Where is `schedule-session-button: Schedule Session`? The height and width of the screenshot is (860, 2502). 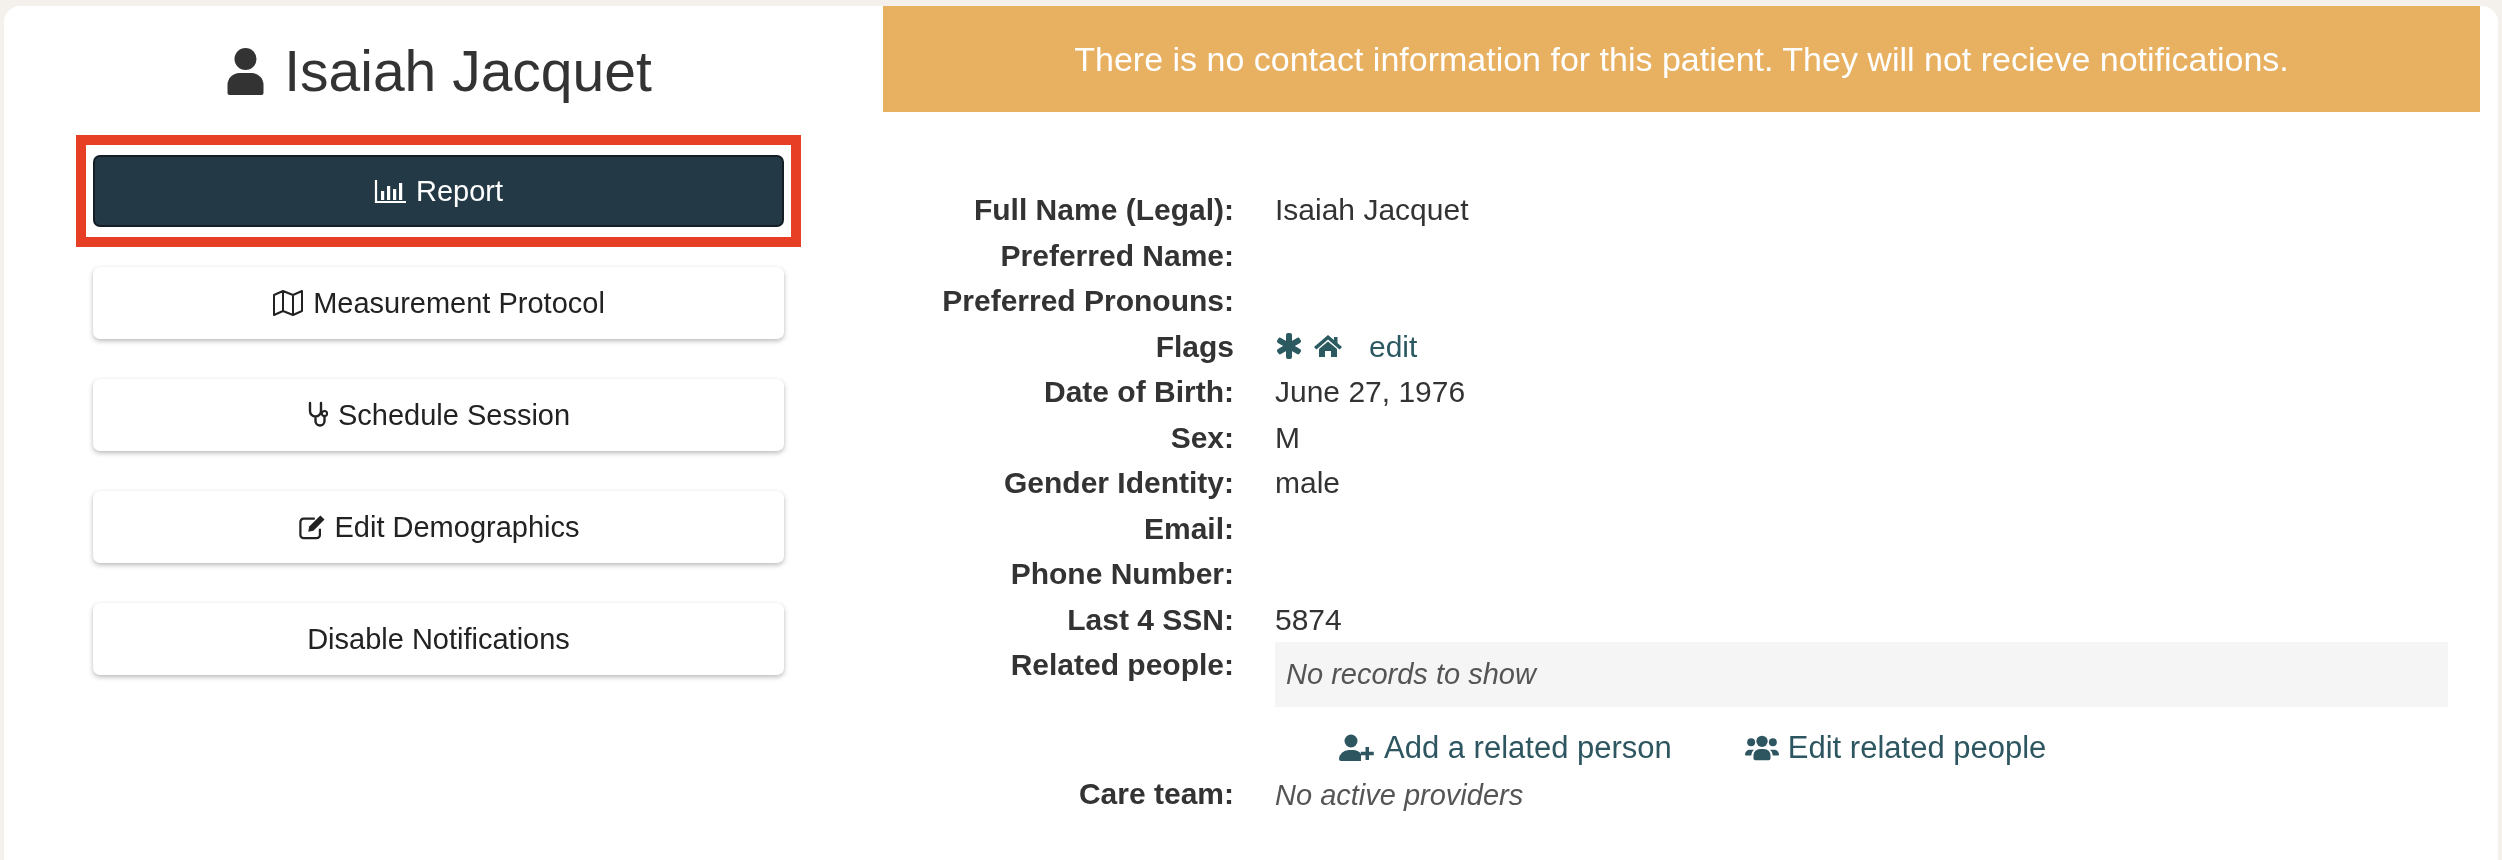
schedule-session-button: Schedule Session is located at coordinates (438, 415).